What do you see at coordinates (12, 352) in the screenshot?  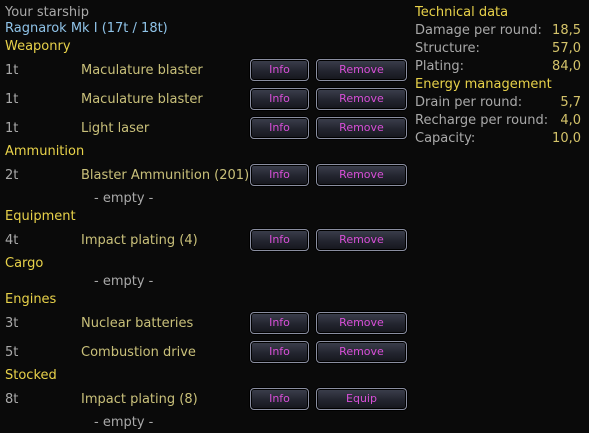 I see `item-weight: 5t` at bounding box center [12, 352].